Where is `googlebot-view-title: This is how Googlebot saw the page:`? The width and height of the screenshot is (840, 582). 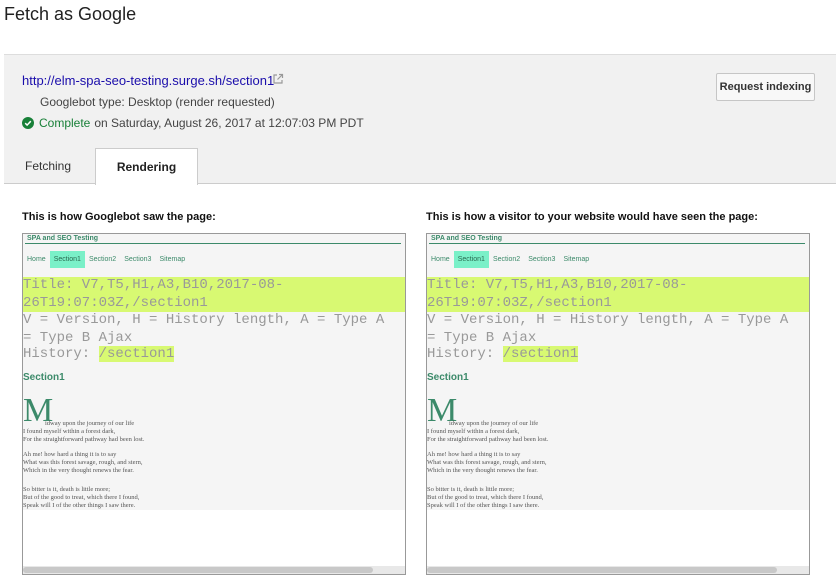
googlebot-view-title: This is how Googlebot saw the page: is located at coordinates (119, 217).